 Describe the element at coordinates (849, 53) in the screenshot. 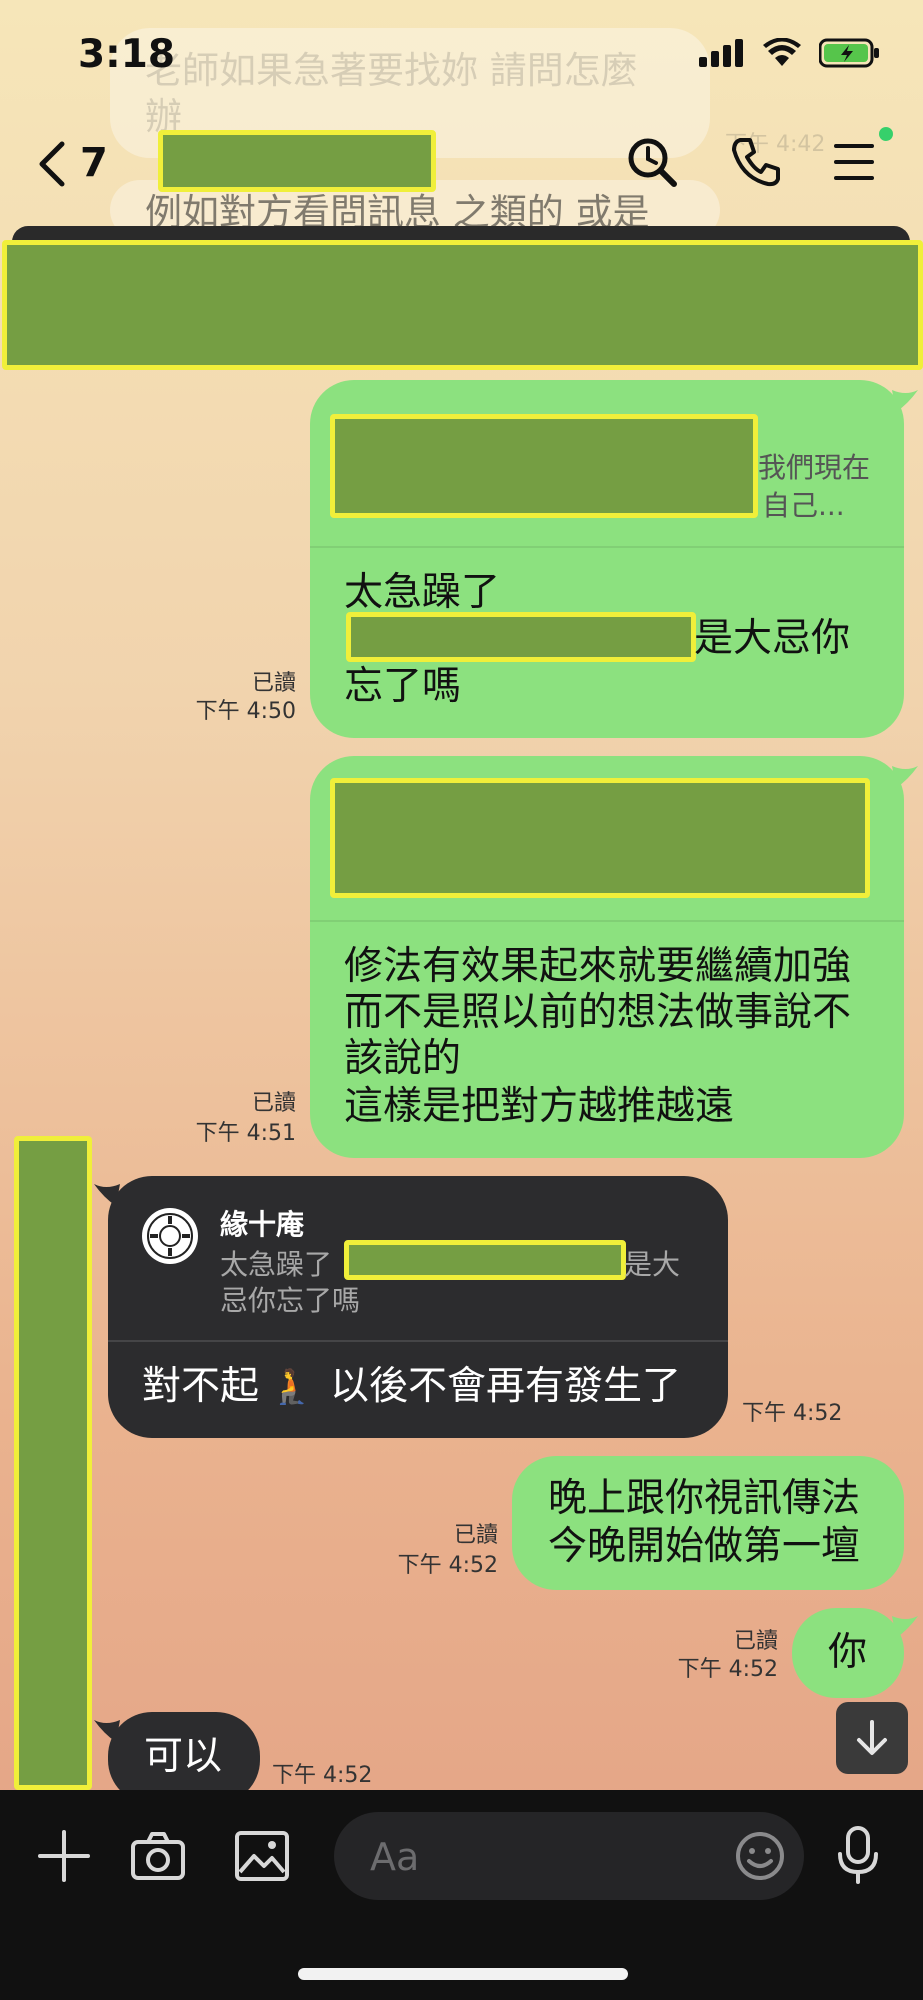

I see `battery-charging-icon` at that location.